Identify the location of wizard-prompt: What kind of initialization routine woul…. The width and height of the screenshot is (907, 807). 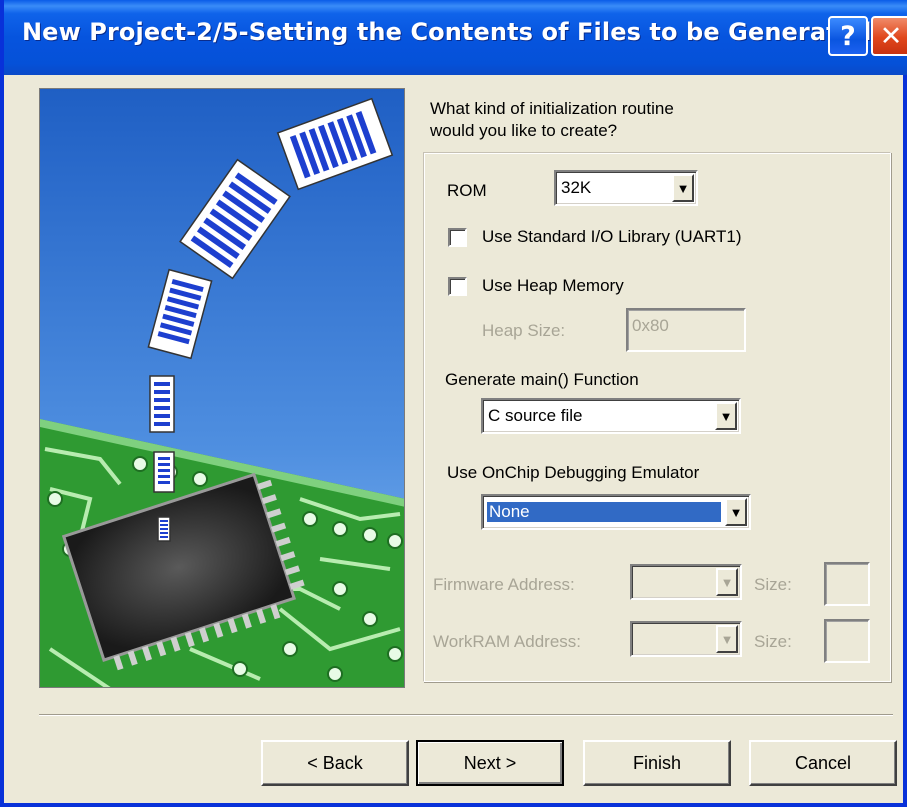
(620, 120).